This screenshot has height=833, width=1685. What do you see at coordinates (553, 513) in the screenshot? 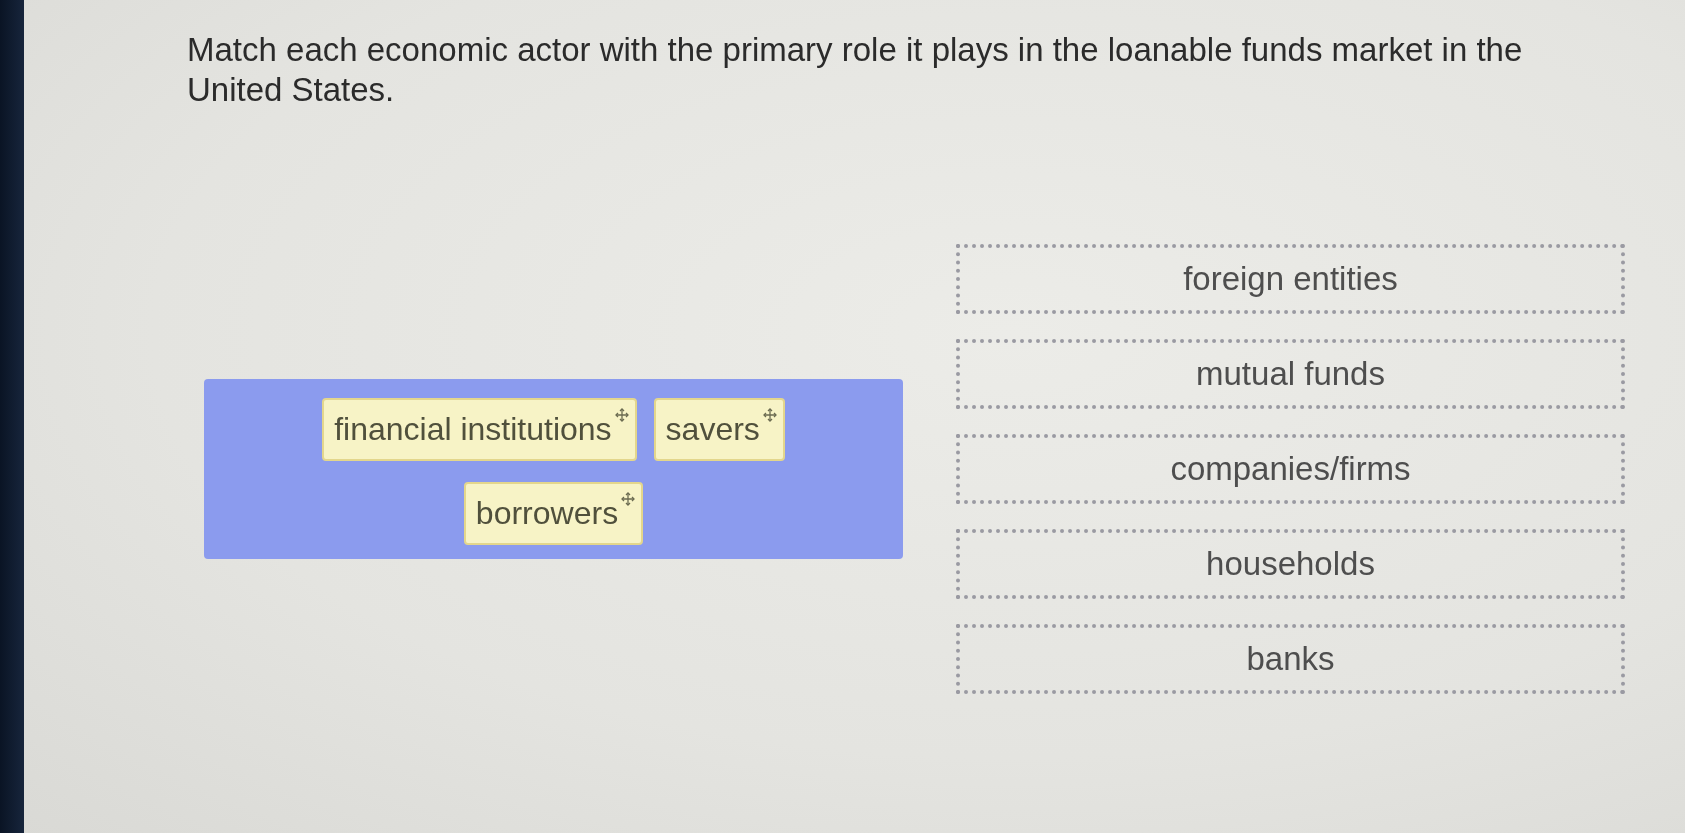
I see `draggable-tile: borrowers` at bounding box center [553, 513].